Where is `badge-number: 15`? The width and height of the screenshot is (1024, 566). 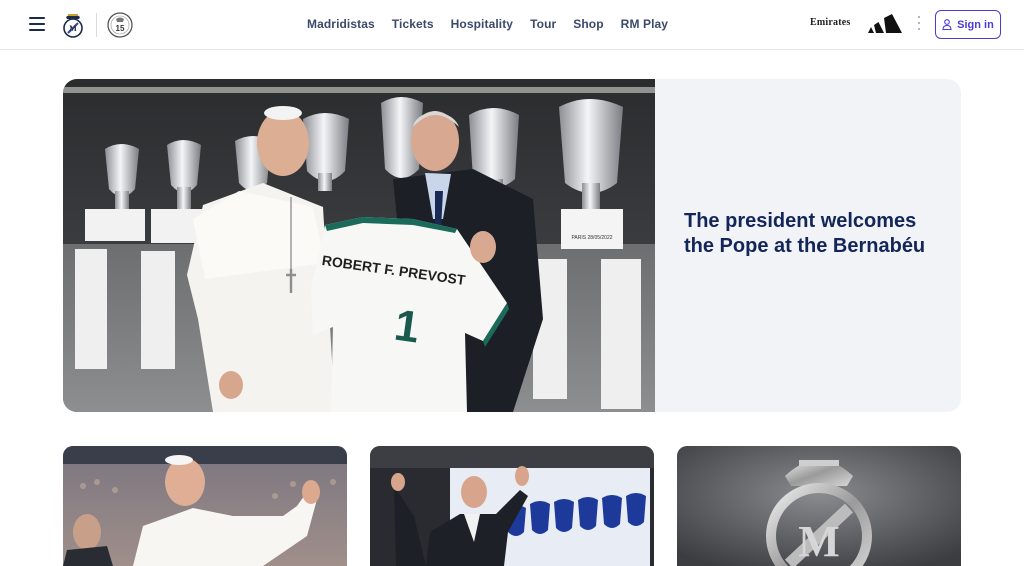
badge-number: 15 is located at coordinates (120, 28).